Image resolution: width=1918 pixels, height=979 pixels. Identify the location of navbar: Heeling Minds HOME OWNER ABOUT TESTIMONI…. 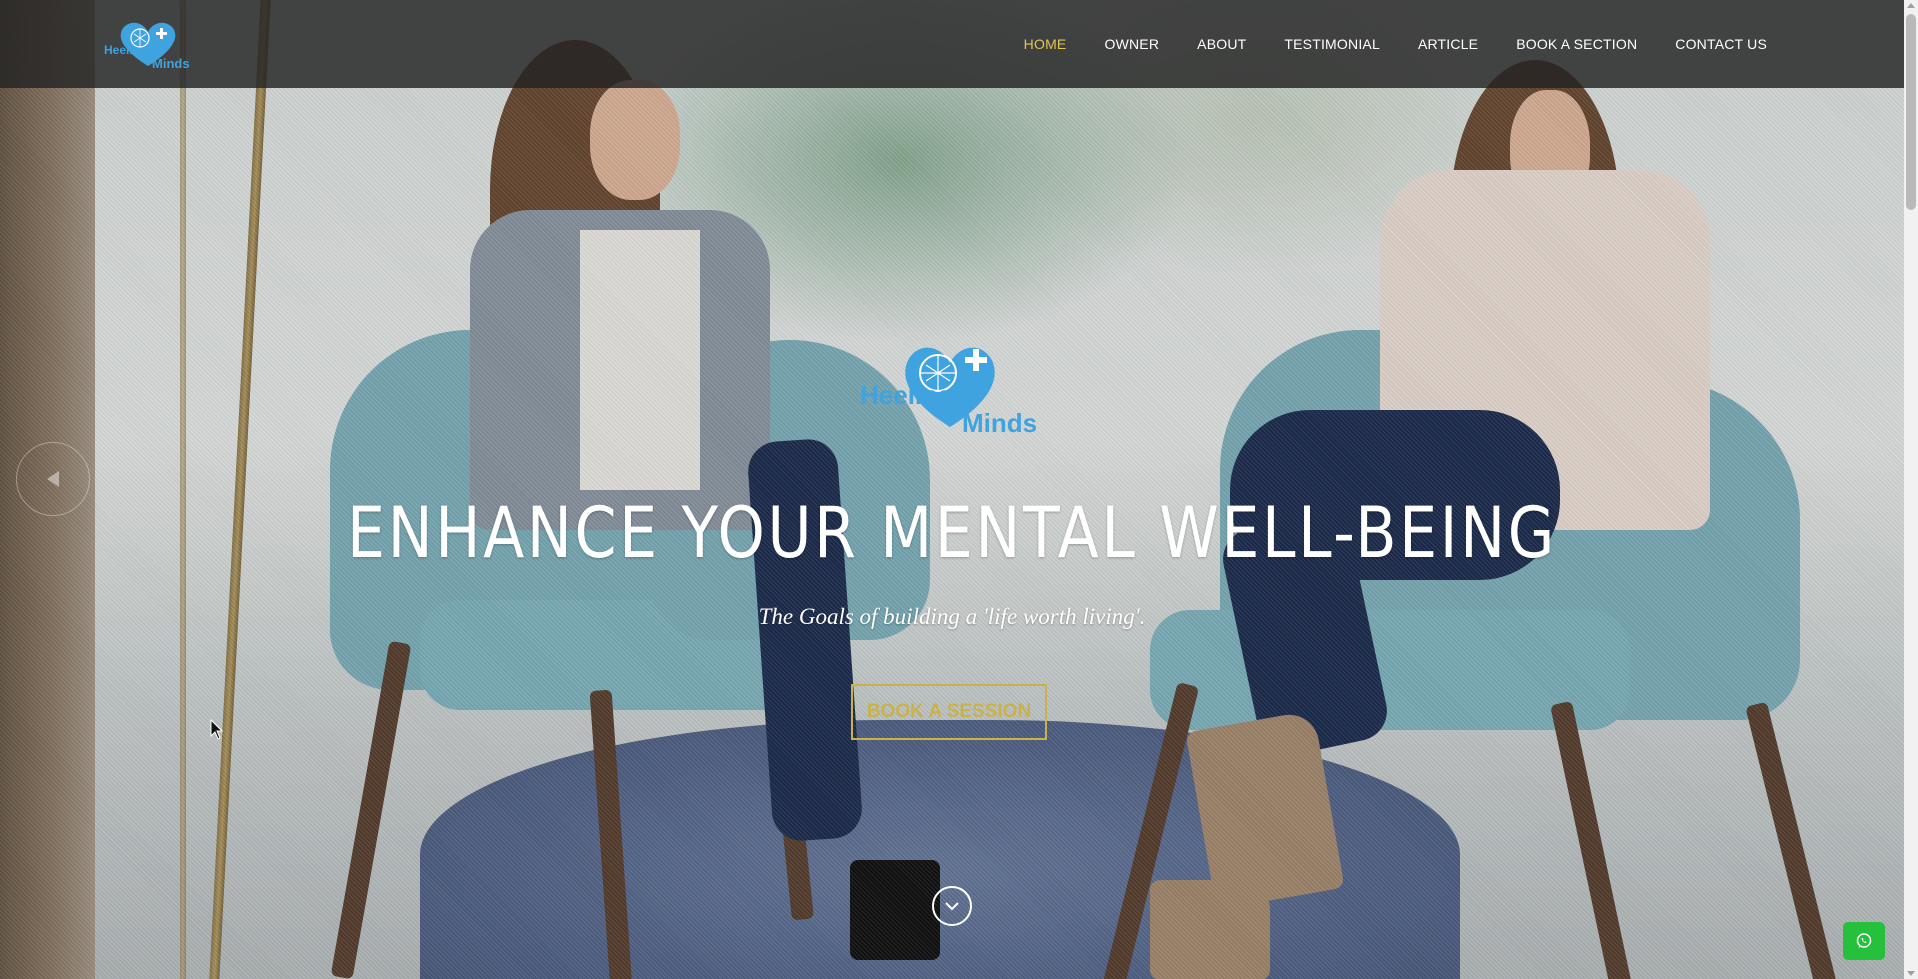
(952, 44).